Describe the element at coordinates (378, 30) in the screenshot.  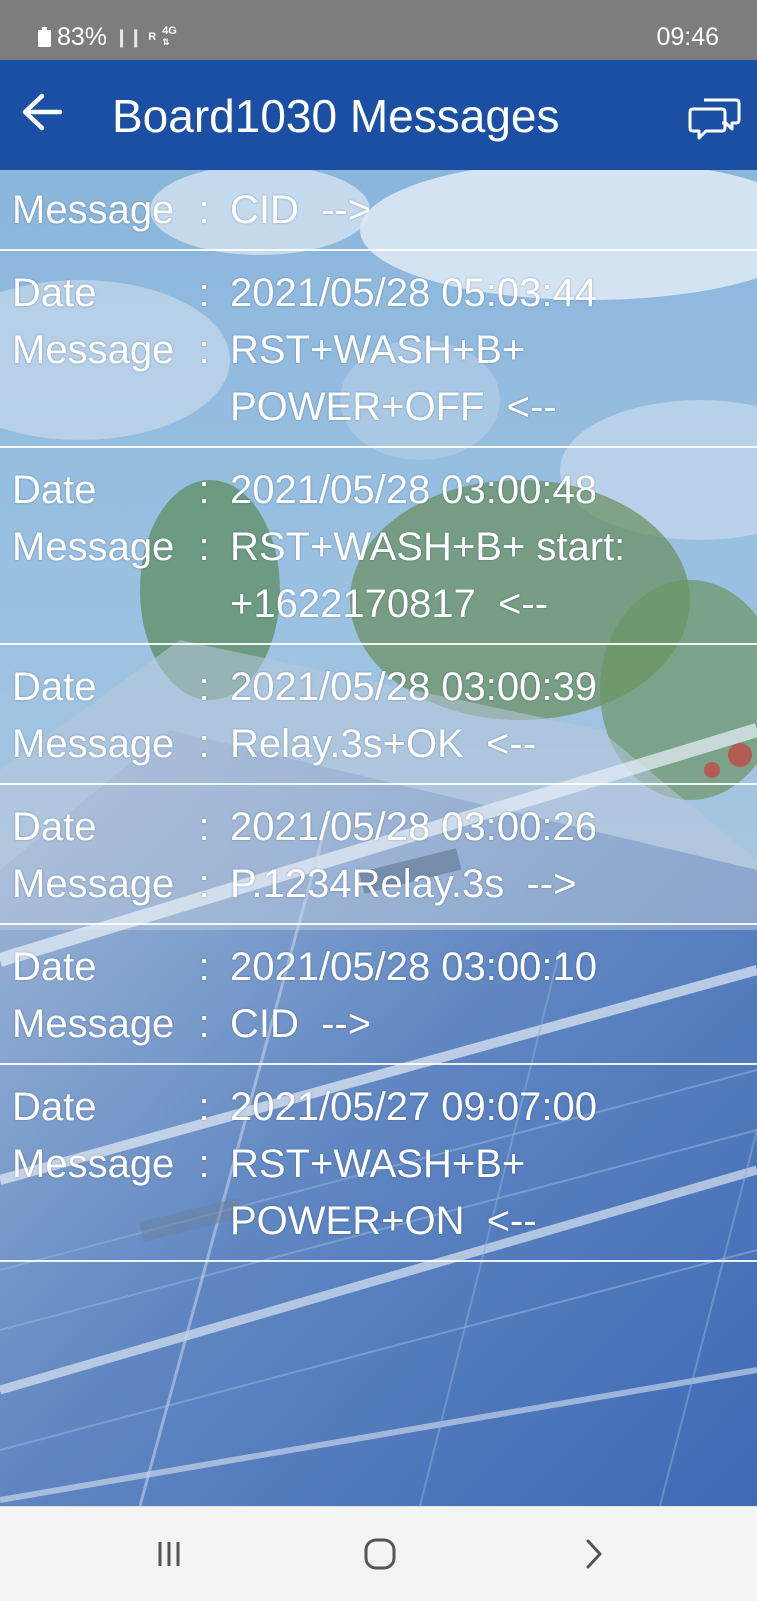
I see `status-bar: 83% ❙❙ R 4G ⇅ 09:46` at that location.